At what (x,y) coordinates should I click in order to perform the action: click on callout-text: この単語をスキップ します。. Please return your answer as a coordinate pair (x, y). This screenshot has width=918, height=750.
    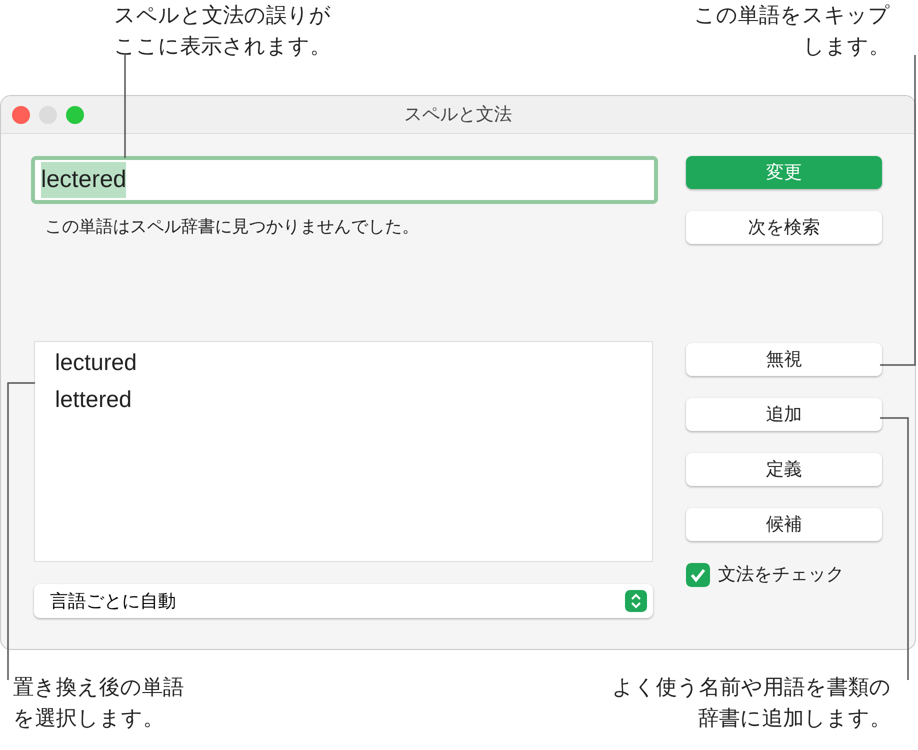
    Looking at the image, I should click on (792, 31).